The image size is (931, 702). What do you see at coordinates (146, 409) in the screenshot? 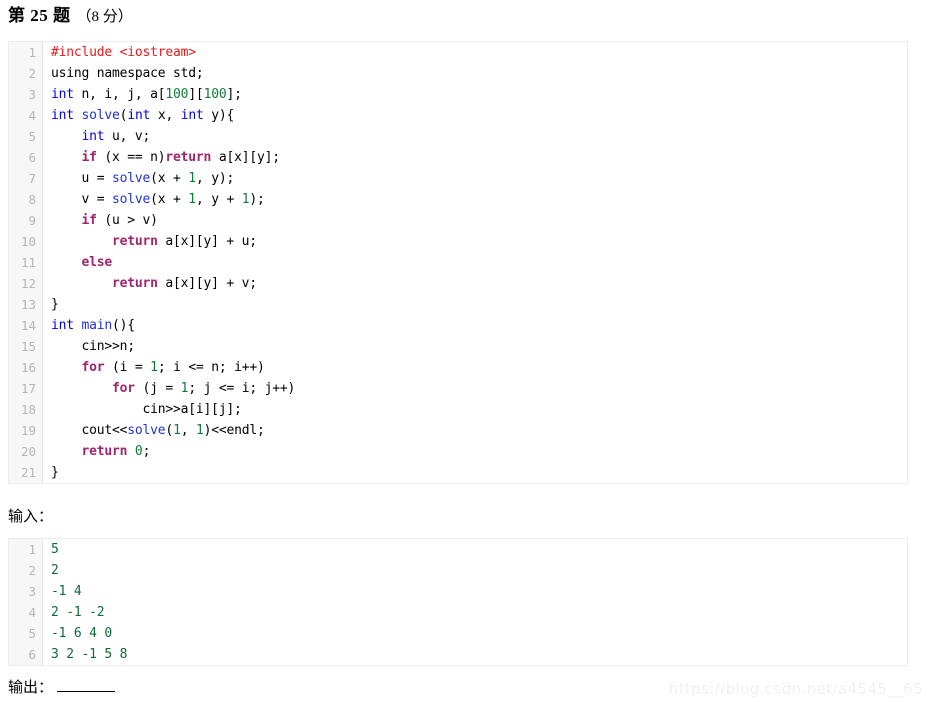
I see `code-line-text: cin>>a[i][j];` at bounding box center [146, 409].